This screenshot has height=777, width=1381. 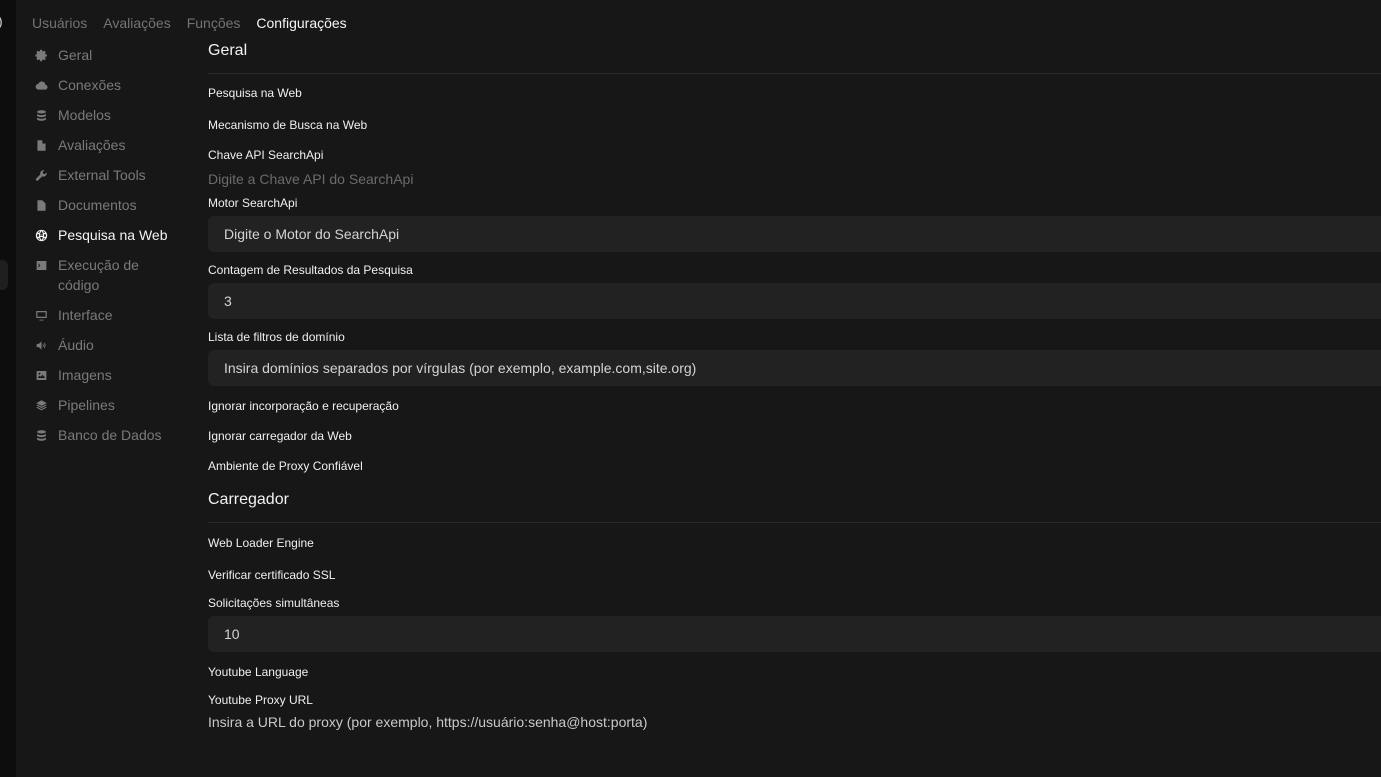 What do you see at coordinates (85, 375) in the screenshot?
I see `sidebar-item-label: Imagens` at bounding box center [85, 375].